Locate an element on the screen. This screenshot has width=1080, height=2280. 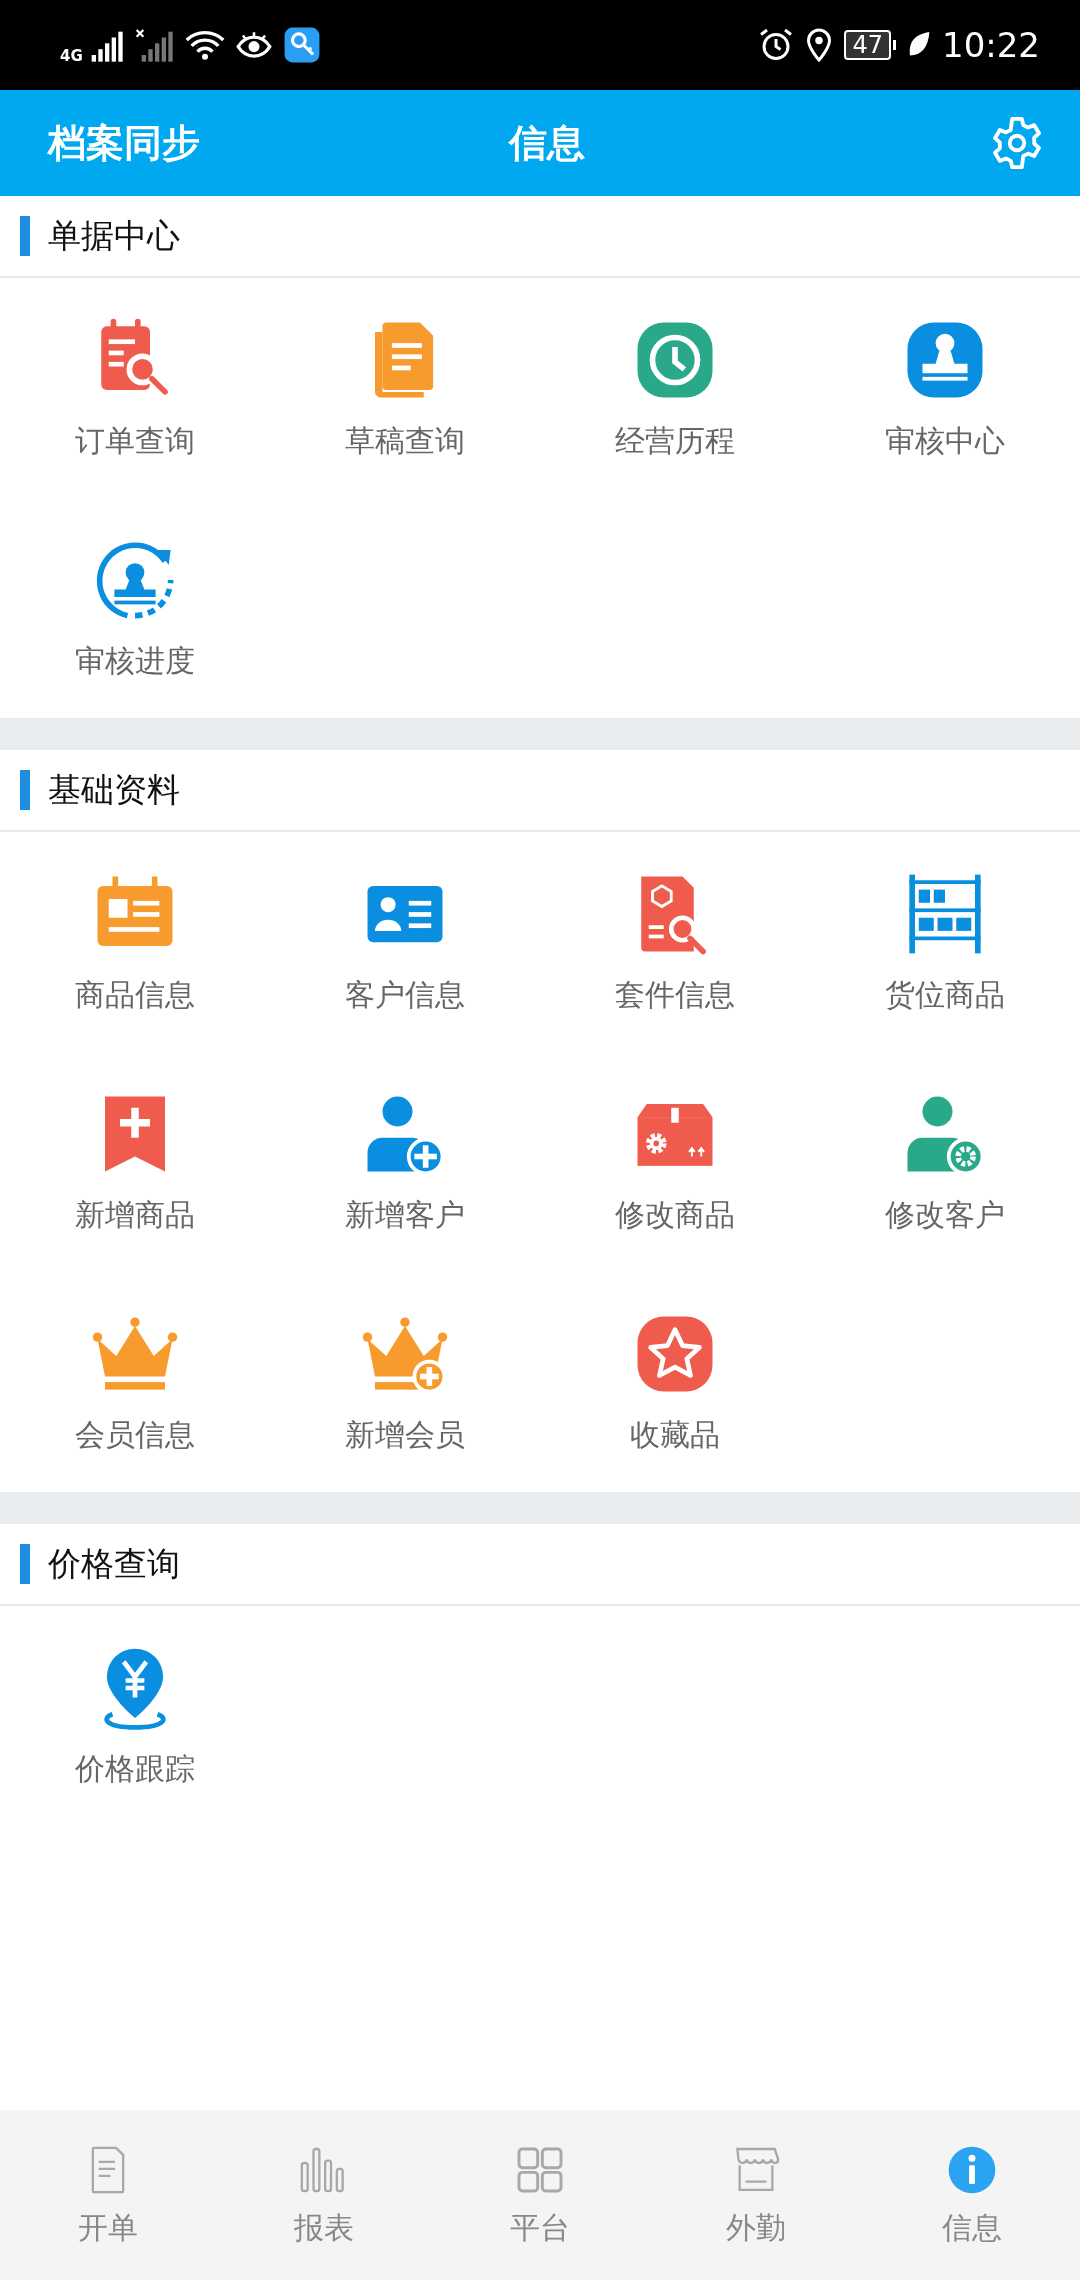
menu-tile: 审核进度 is located at coordinates (135, 608).